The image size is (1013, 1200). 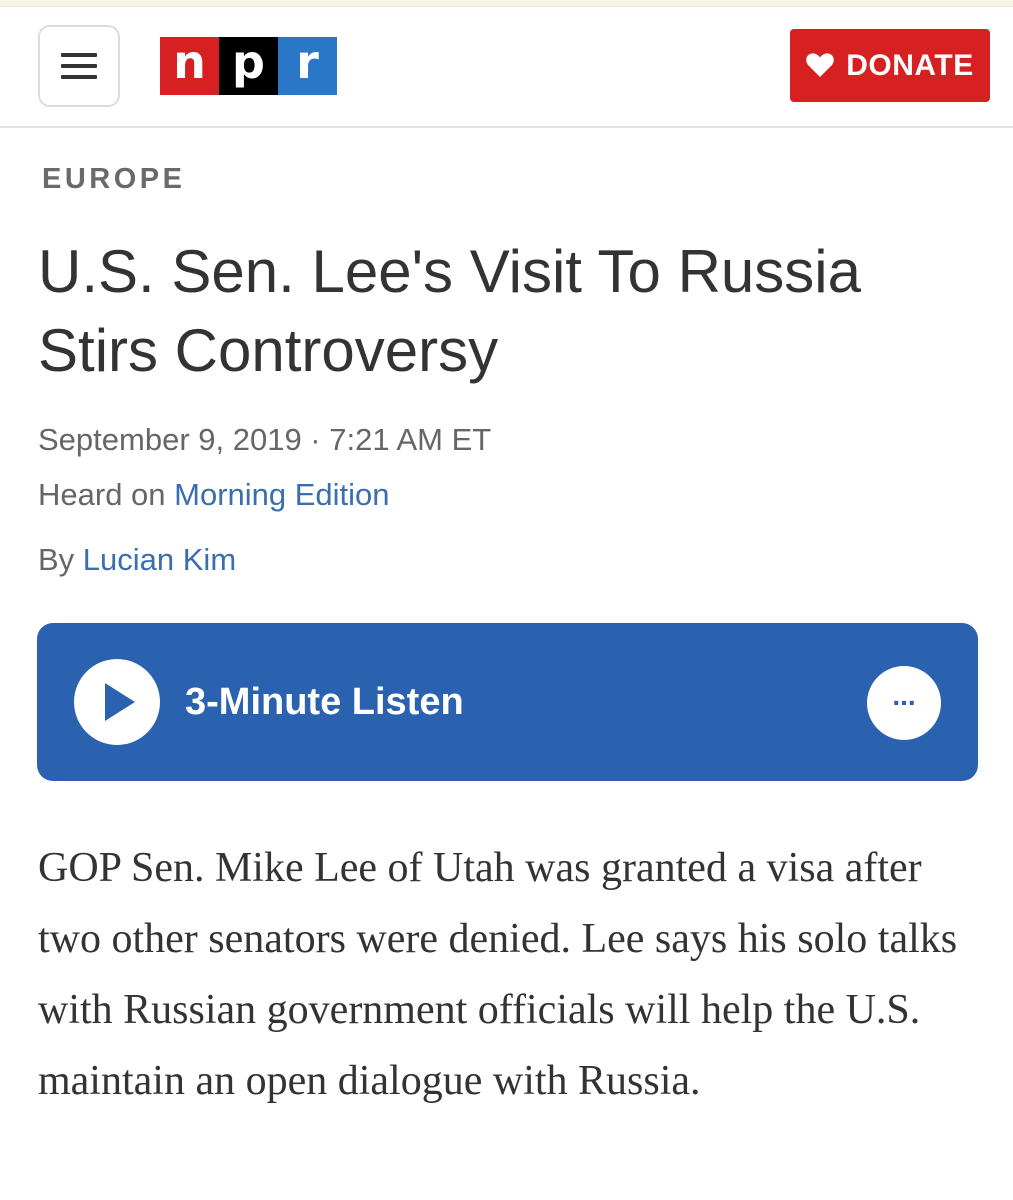 What do you see at coordinates (307, 66) in the screenshot?
I see `logo-letter-r: r` at bounding box center [307, 66].